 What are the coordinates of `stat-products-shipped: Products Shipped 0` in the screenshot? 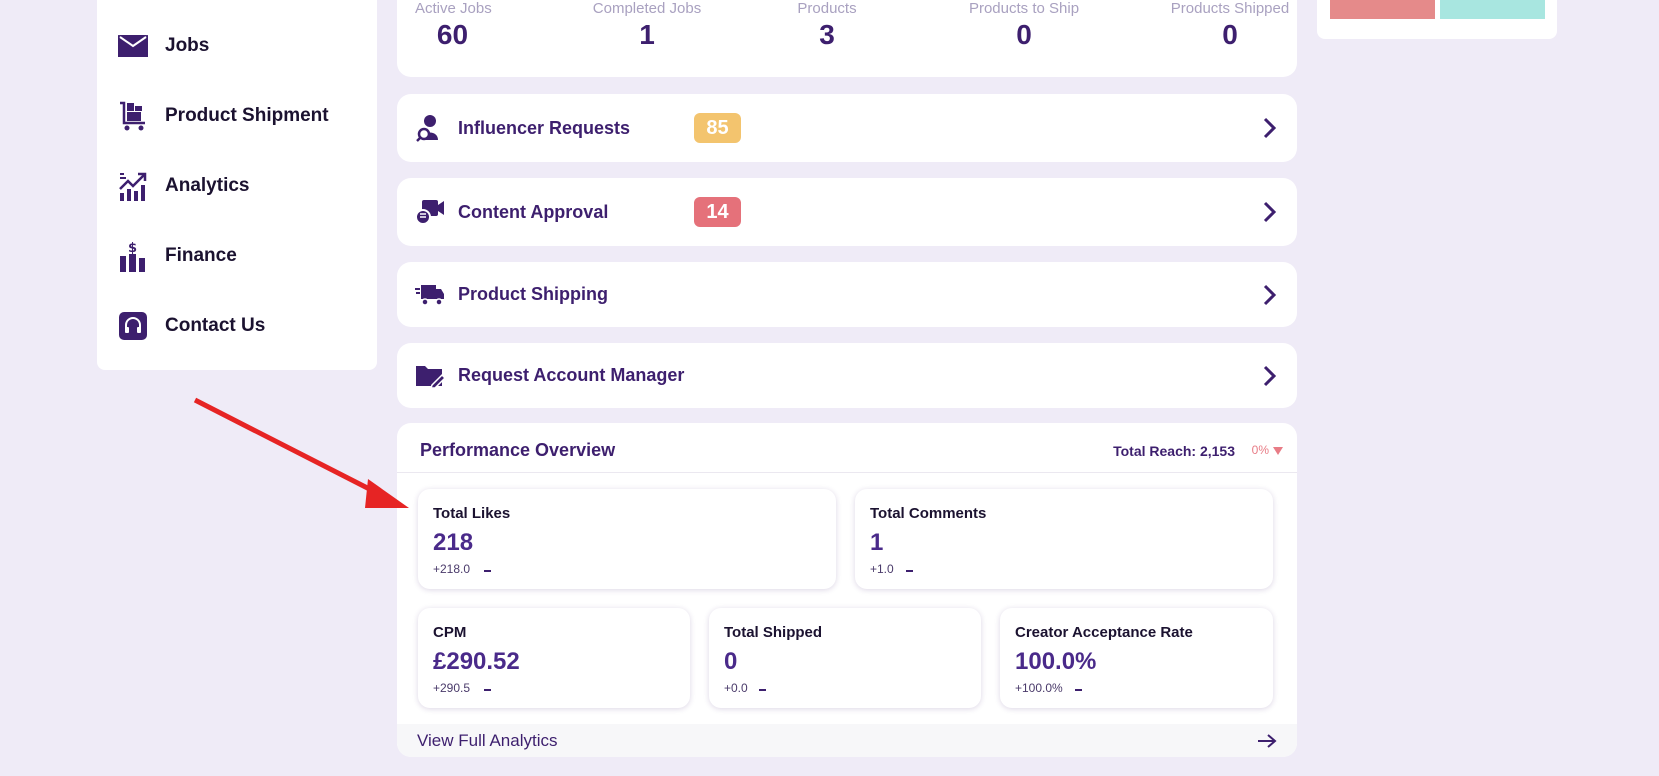 It's located at (1230, 25).